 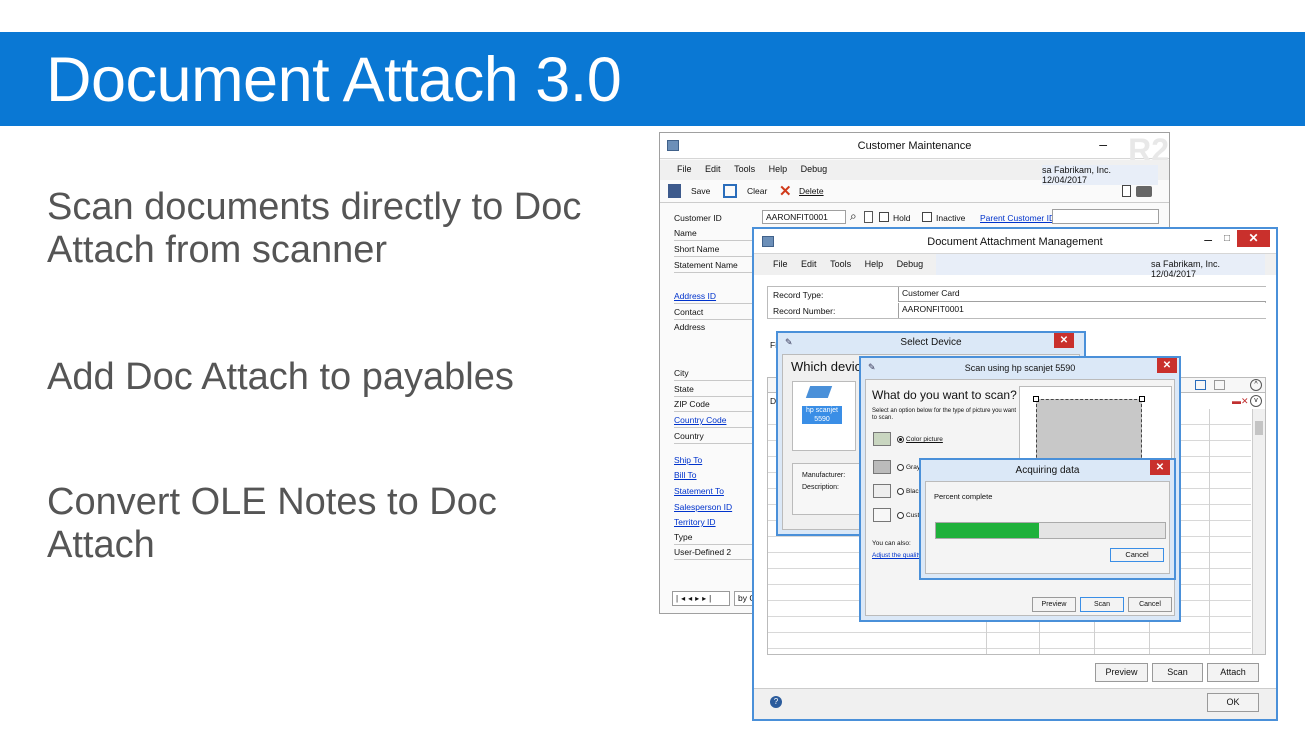 What do you see at coordinates (684, 169) in the screenshot?
I see `menu-file: File` at bounding box center [684, 169].